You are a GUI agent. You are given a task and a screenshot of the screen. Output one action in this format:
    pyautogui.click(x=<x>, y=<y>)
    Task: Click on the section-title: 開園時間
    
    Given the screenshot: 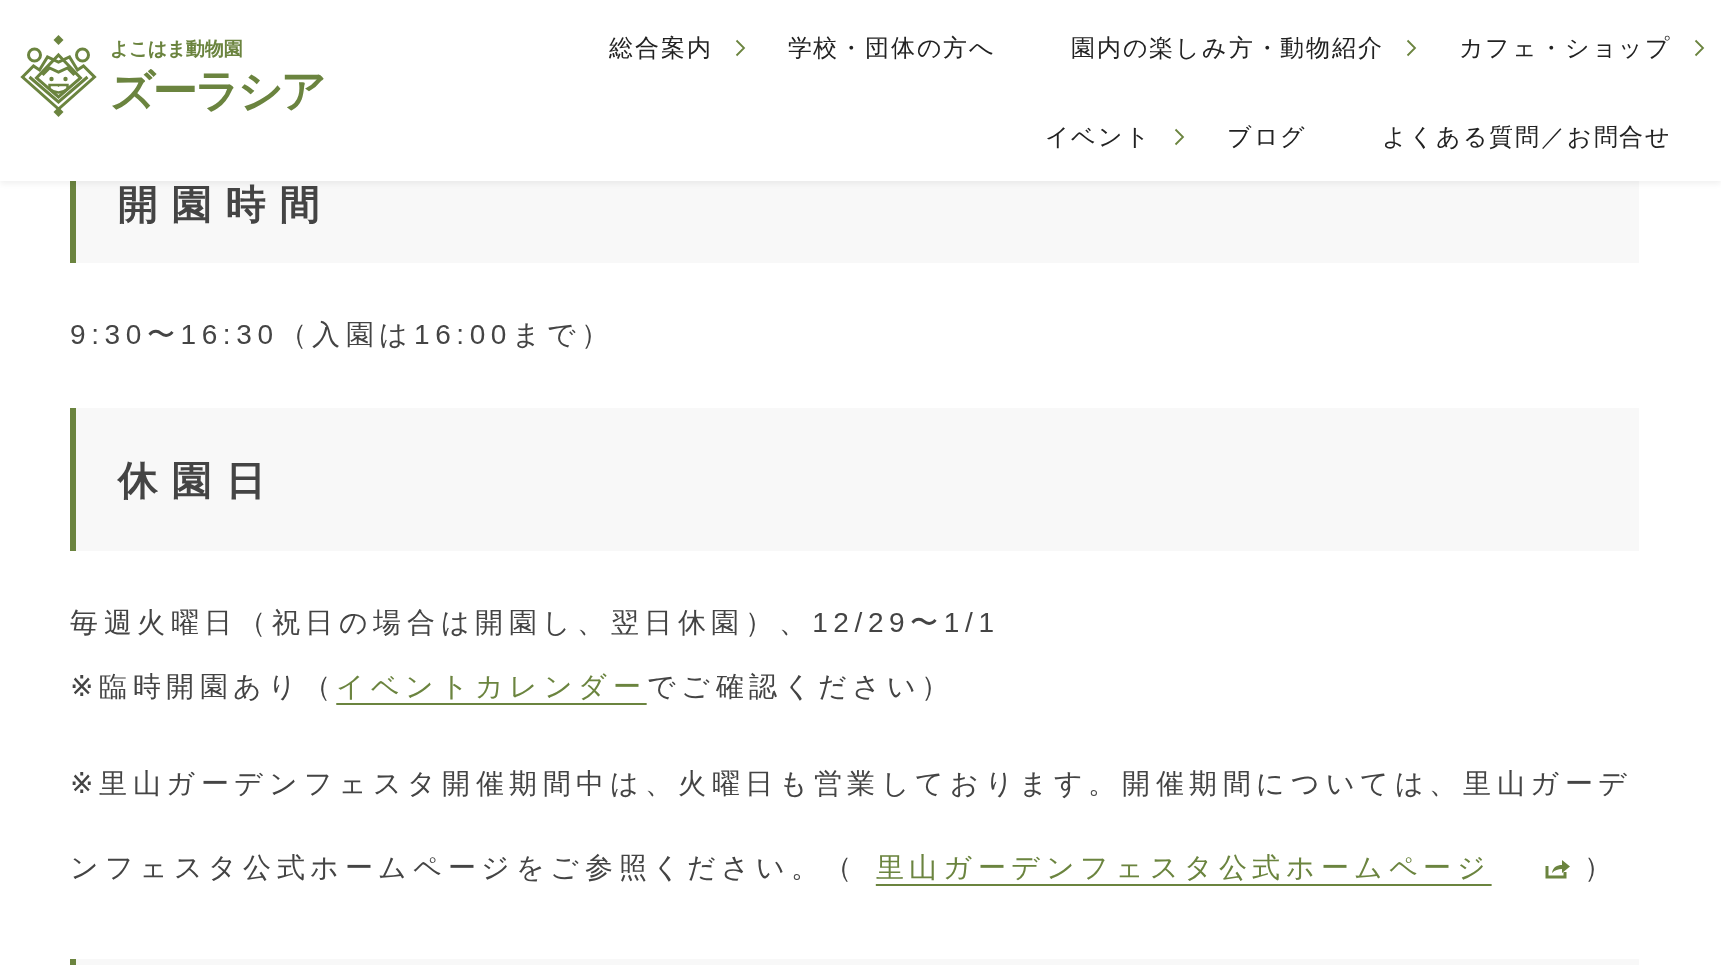 What is the action you would take?
    pyautogui.click(x=226, y=203)
    